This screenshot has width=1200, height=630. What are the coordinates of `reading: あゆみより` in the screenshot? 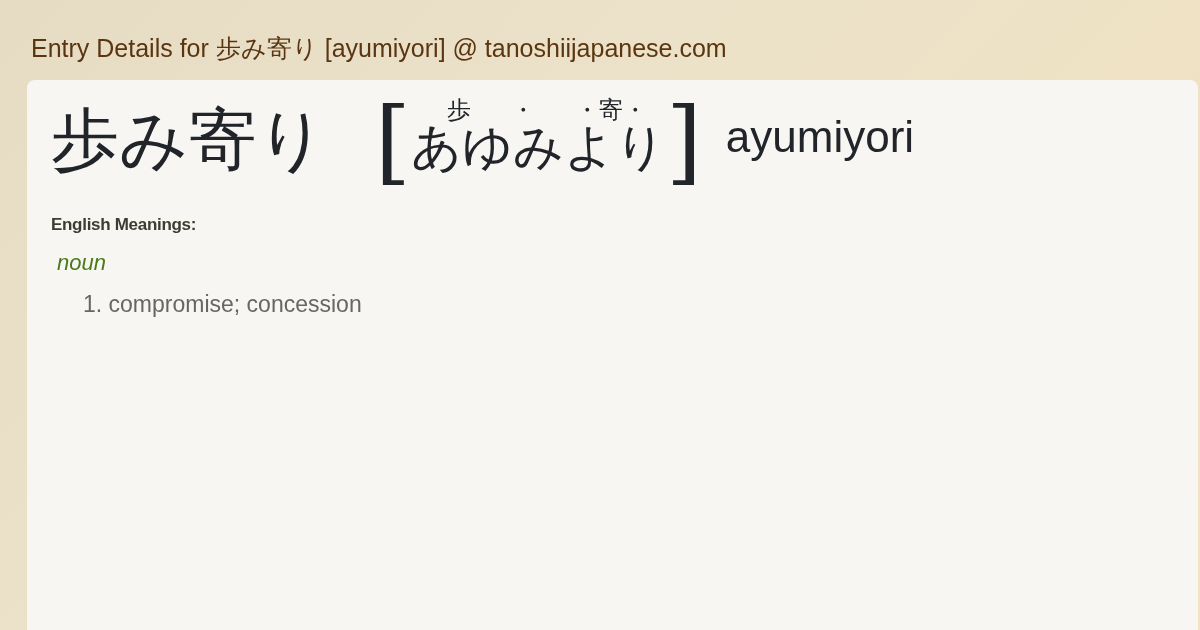 It's located at (538, 150).